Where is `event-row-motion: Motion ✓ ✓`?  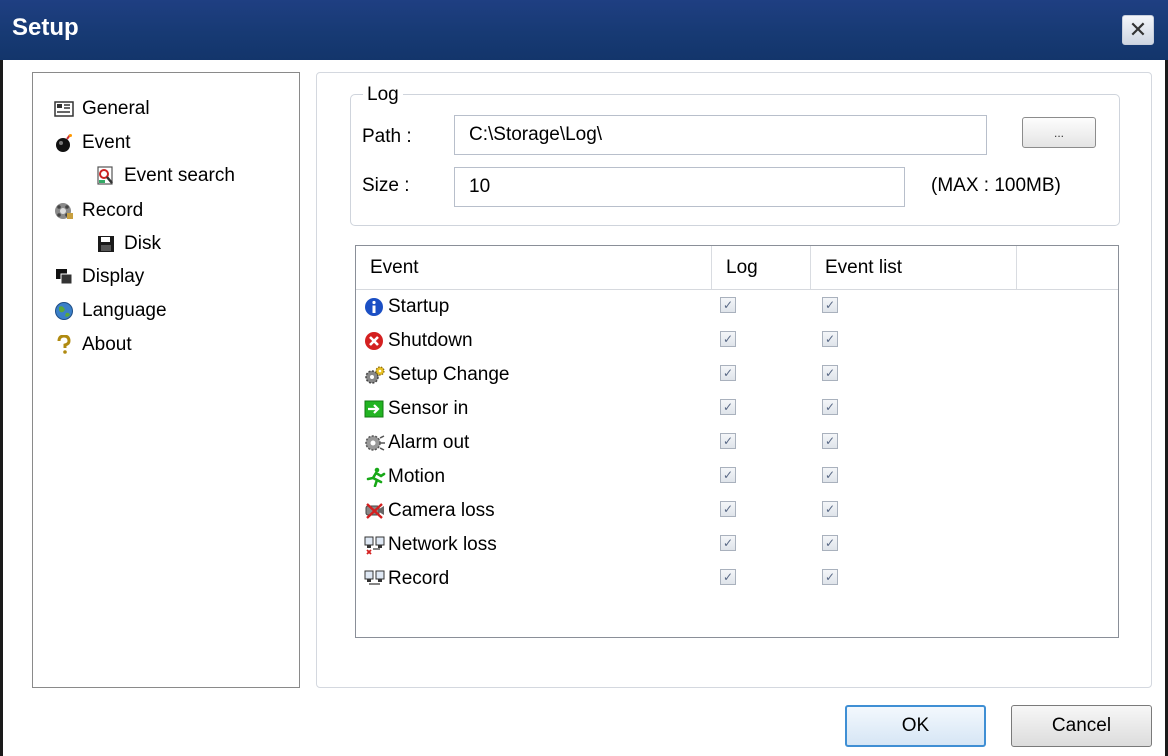
event-row-motion: Motion ✓ ✓ is located at coordinates (736, 477).